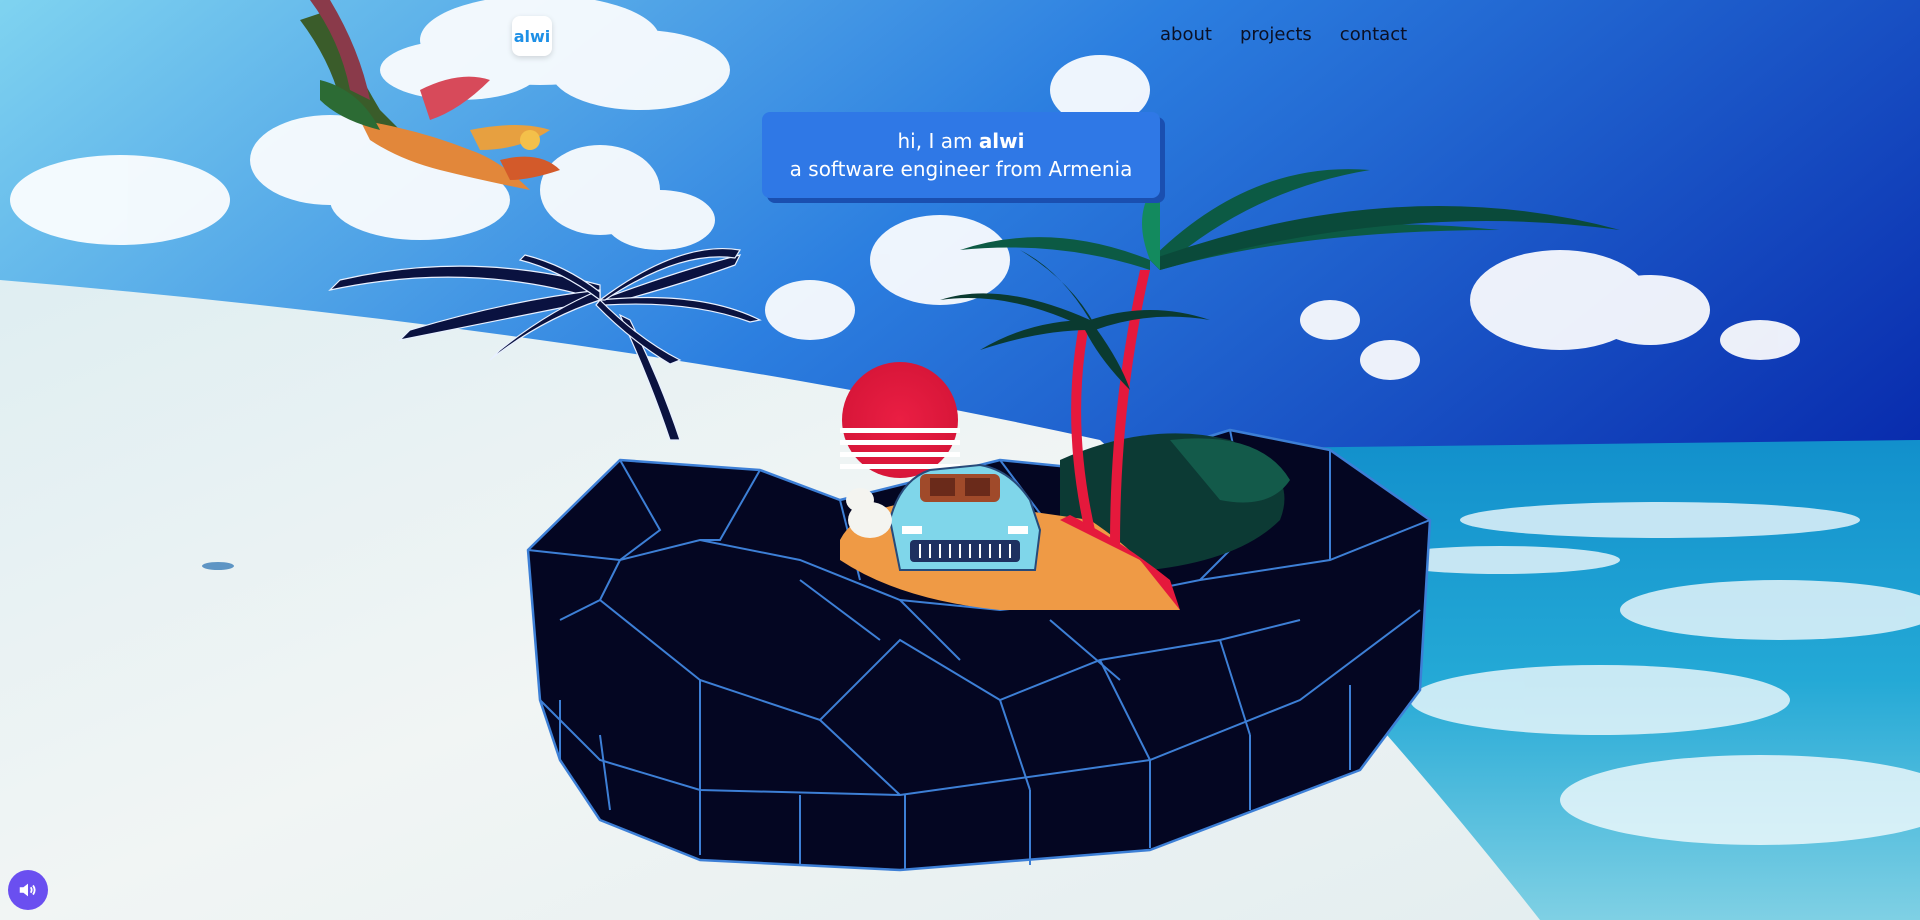 The width and height of the screenshot is (1920, 920). I want to click on greeting-name: alwi, so click(1001, 141).